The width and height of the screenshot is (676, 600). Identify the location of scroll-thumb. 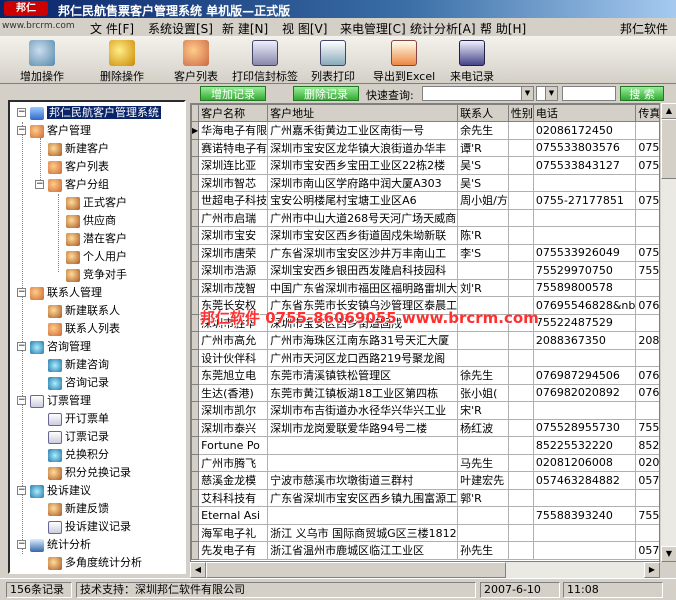
(668, 149).